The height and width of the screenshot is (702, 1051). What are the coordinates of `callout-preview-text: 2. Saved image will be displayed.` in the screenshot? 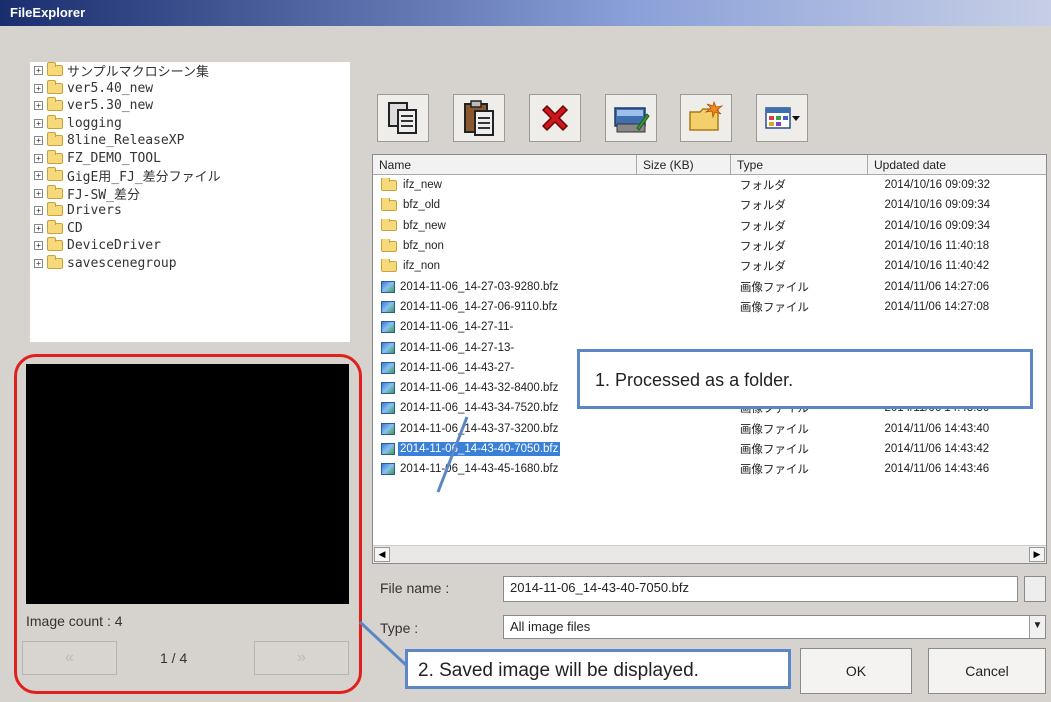 It's located at (558, 670).